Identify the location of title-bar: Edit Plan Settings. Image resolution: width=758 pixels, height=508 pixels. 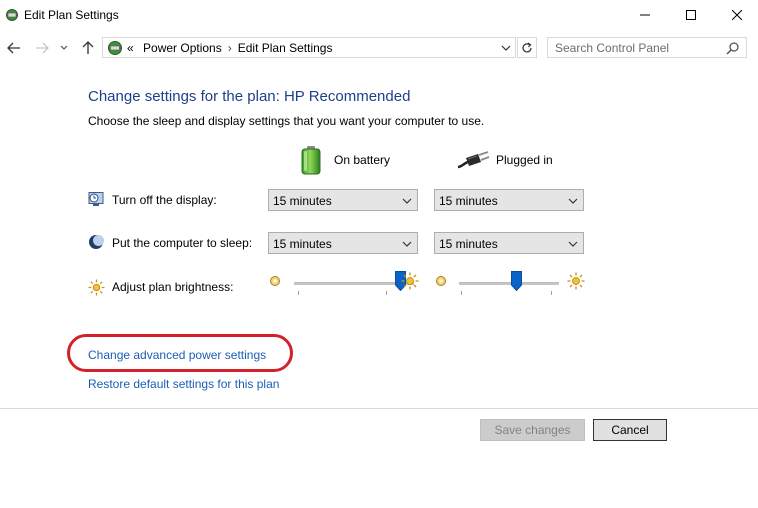
(379, 16).